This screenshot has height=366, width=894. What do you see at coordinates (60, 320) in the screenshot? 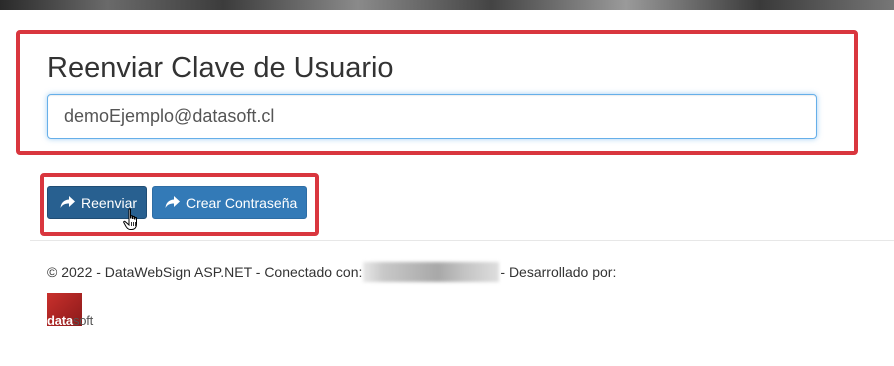
I see `logo-text-data: data` at bounding box center [60, 320].